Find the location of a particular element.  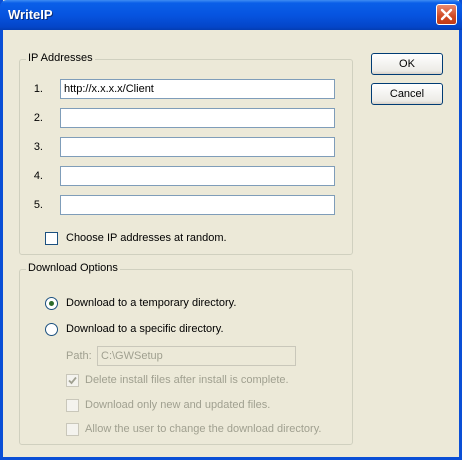

temp-directory-radio is located at coordinates (51, 303).